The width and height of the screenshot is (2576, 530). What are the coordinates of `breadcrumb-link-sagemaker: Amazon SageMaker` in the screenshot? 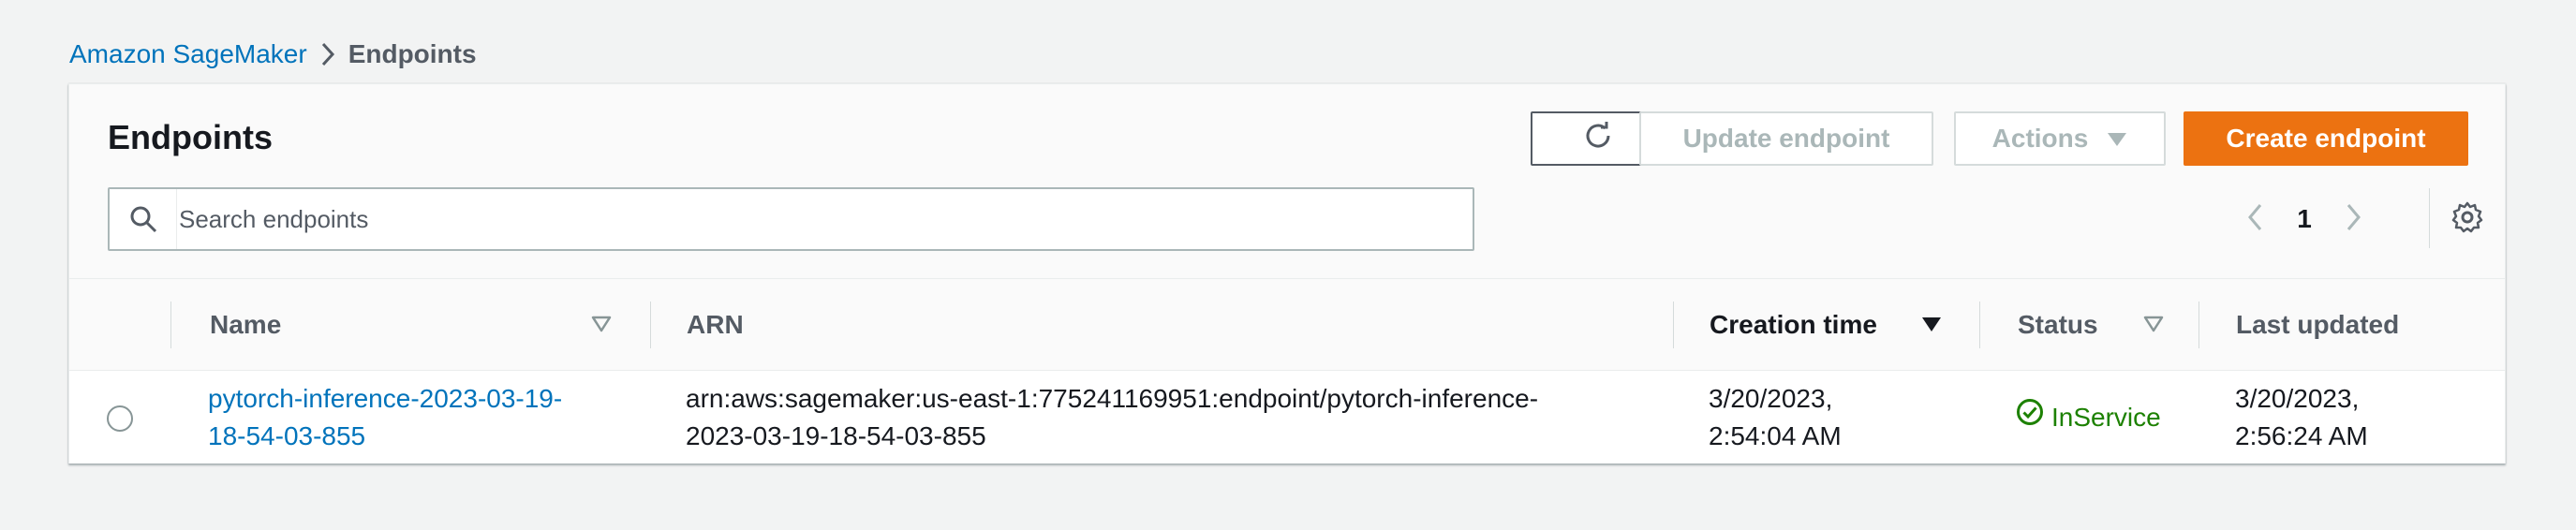 It's located at (188, 54).